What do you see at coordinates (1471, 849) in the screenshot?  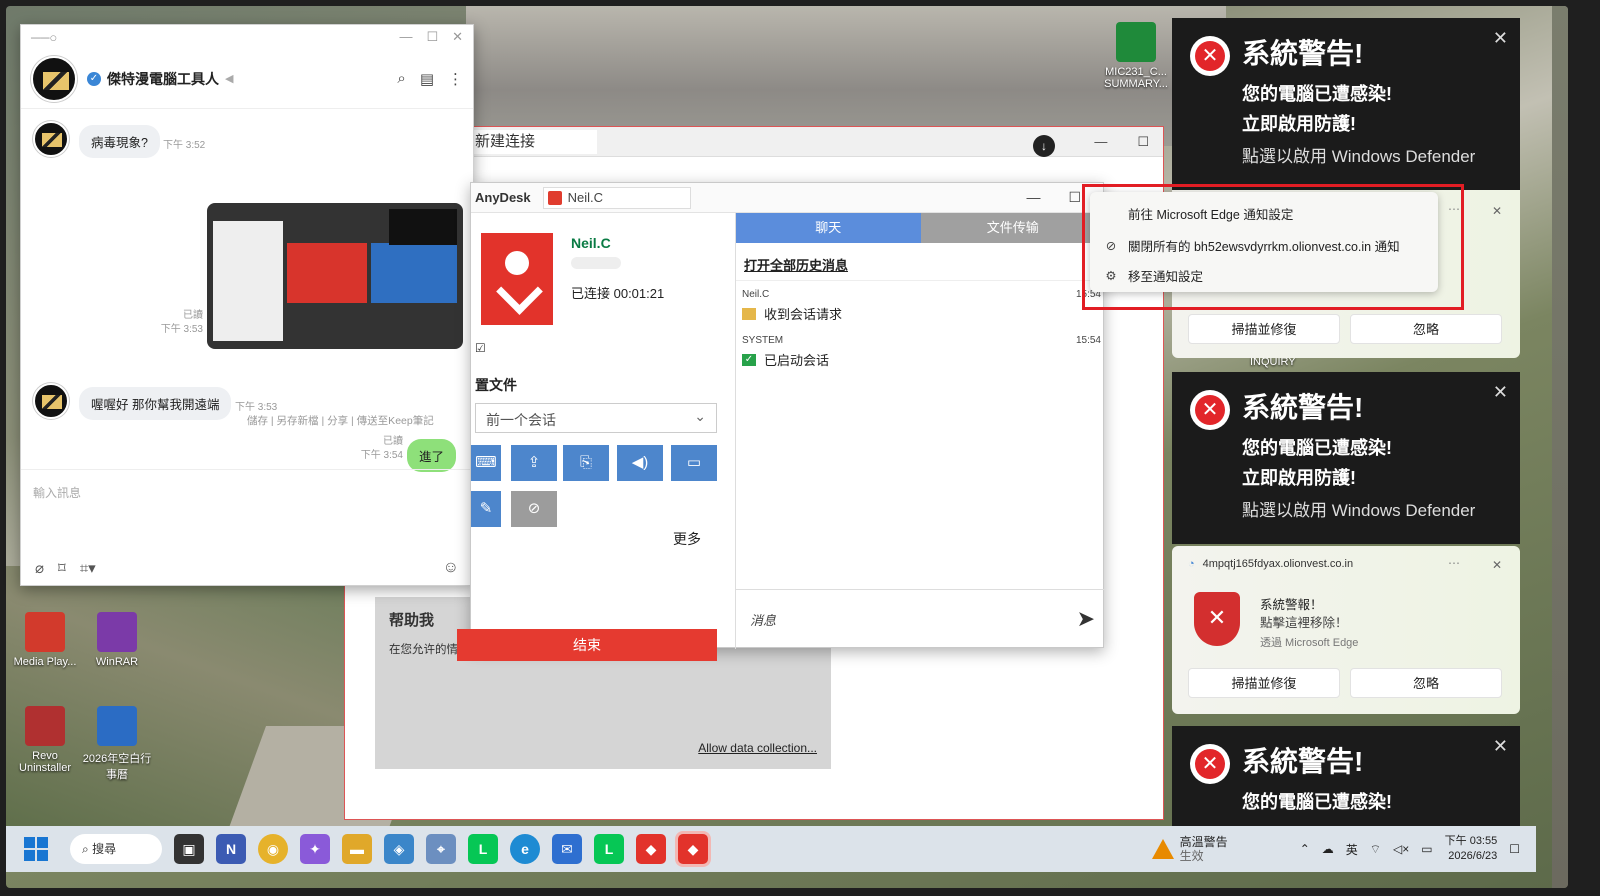 I see `clock: 下午 03:55 2026/6/23` at bounding box center [1471, 849].